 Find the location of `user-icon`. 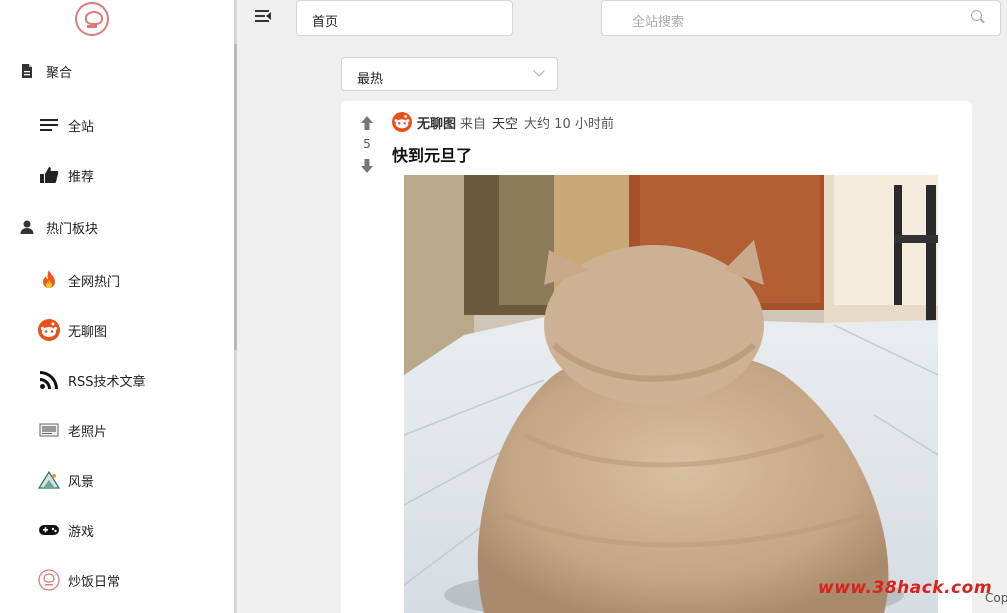

user-icon is located at coordinates (27, 227).